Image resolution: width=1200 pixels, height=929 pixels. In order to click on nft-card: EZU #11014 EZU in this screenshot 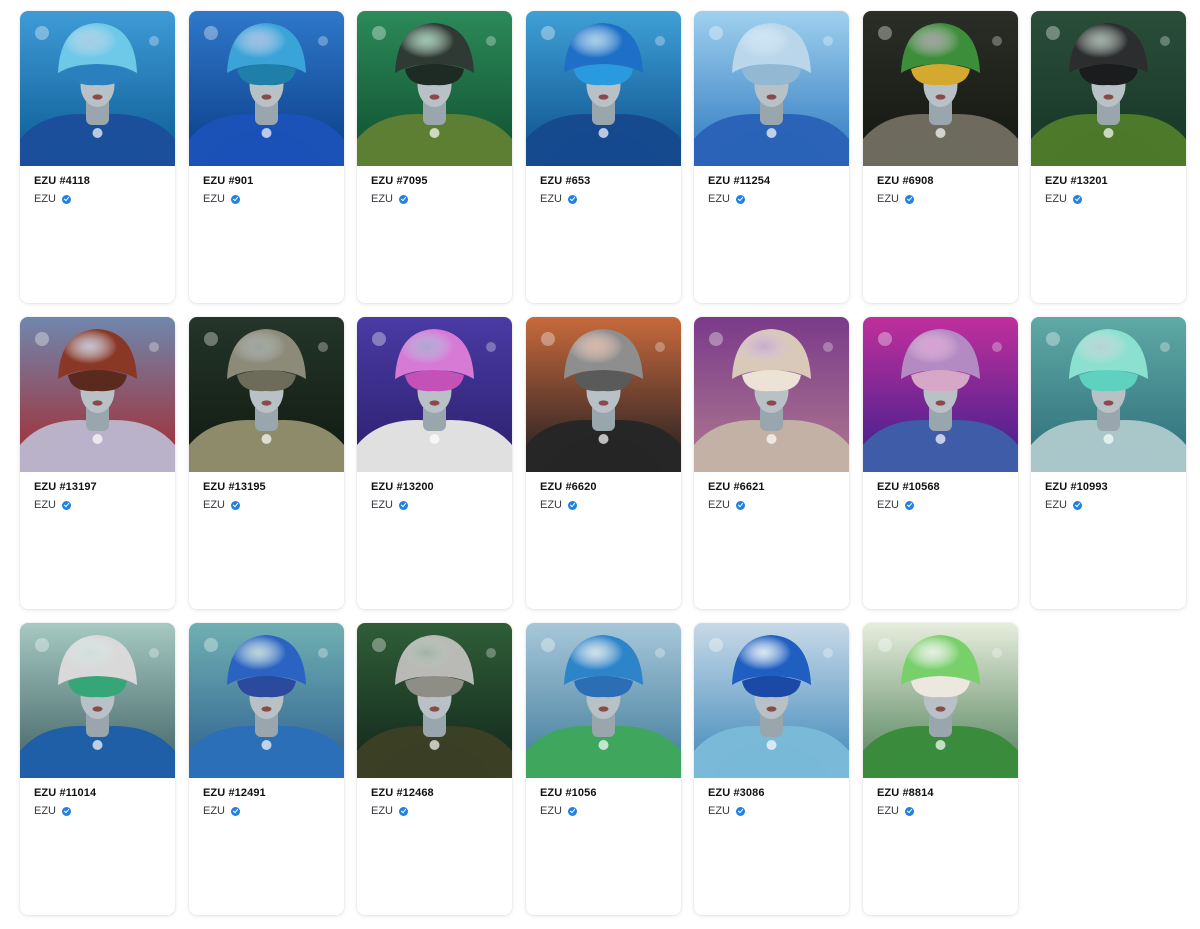, I will do `click(97, 769)`.